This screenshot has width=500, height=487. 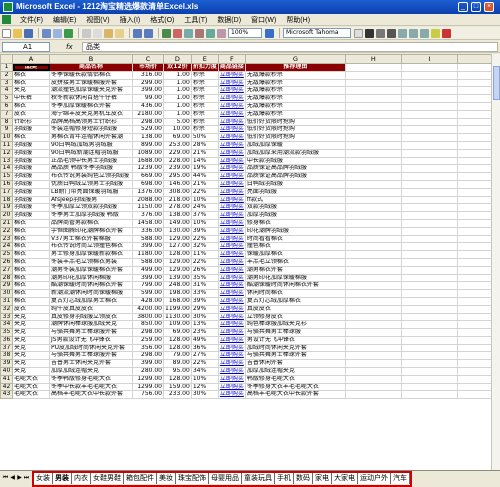 What do you see at coordinates (303, 478) in the screenshot?
I see `sheet-tab: 数码` at bounding box center [303, 478].